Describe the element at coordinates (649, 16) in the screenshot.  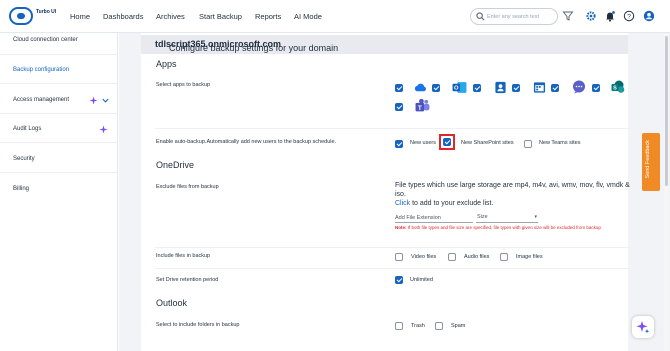
I see `user-icon` at that location.